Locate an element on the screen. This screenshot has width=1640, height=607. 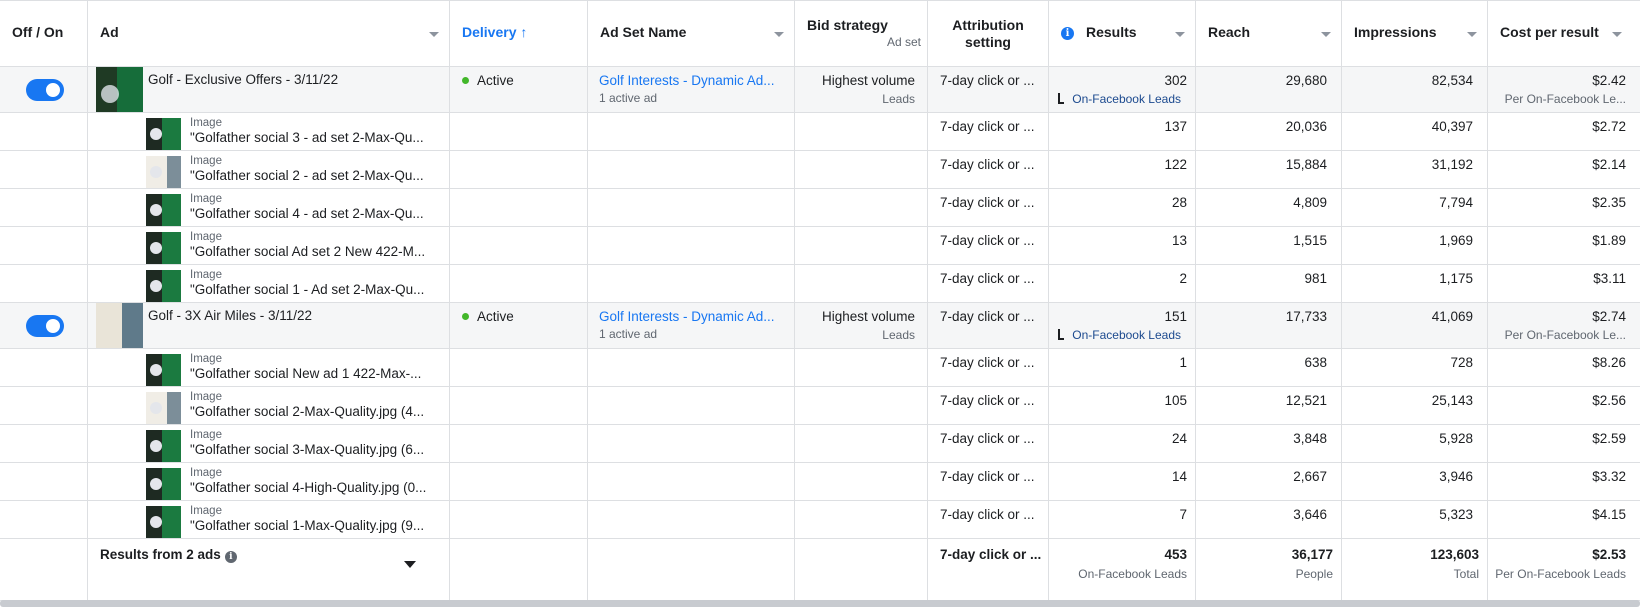
horizontal-scrollbar is located at coordinates (820, 603).